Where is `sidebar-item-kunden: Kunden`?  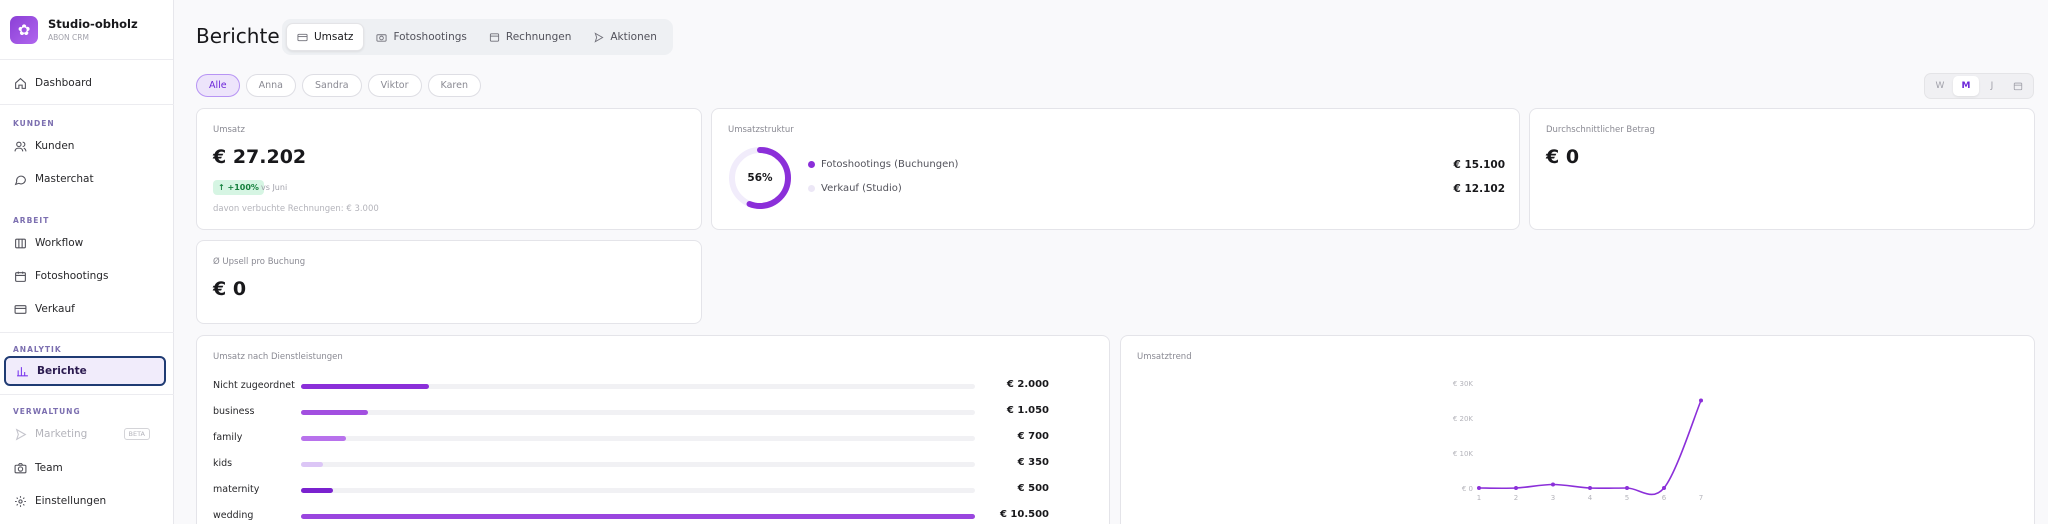
sidebar-item-kunden: Kunden is located at coordinates (85, 146).